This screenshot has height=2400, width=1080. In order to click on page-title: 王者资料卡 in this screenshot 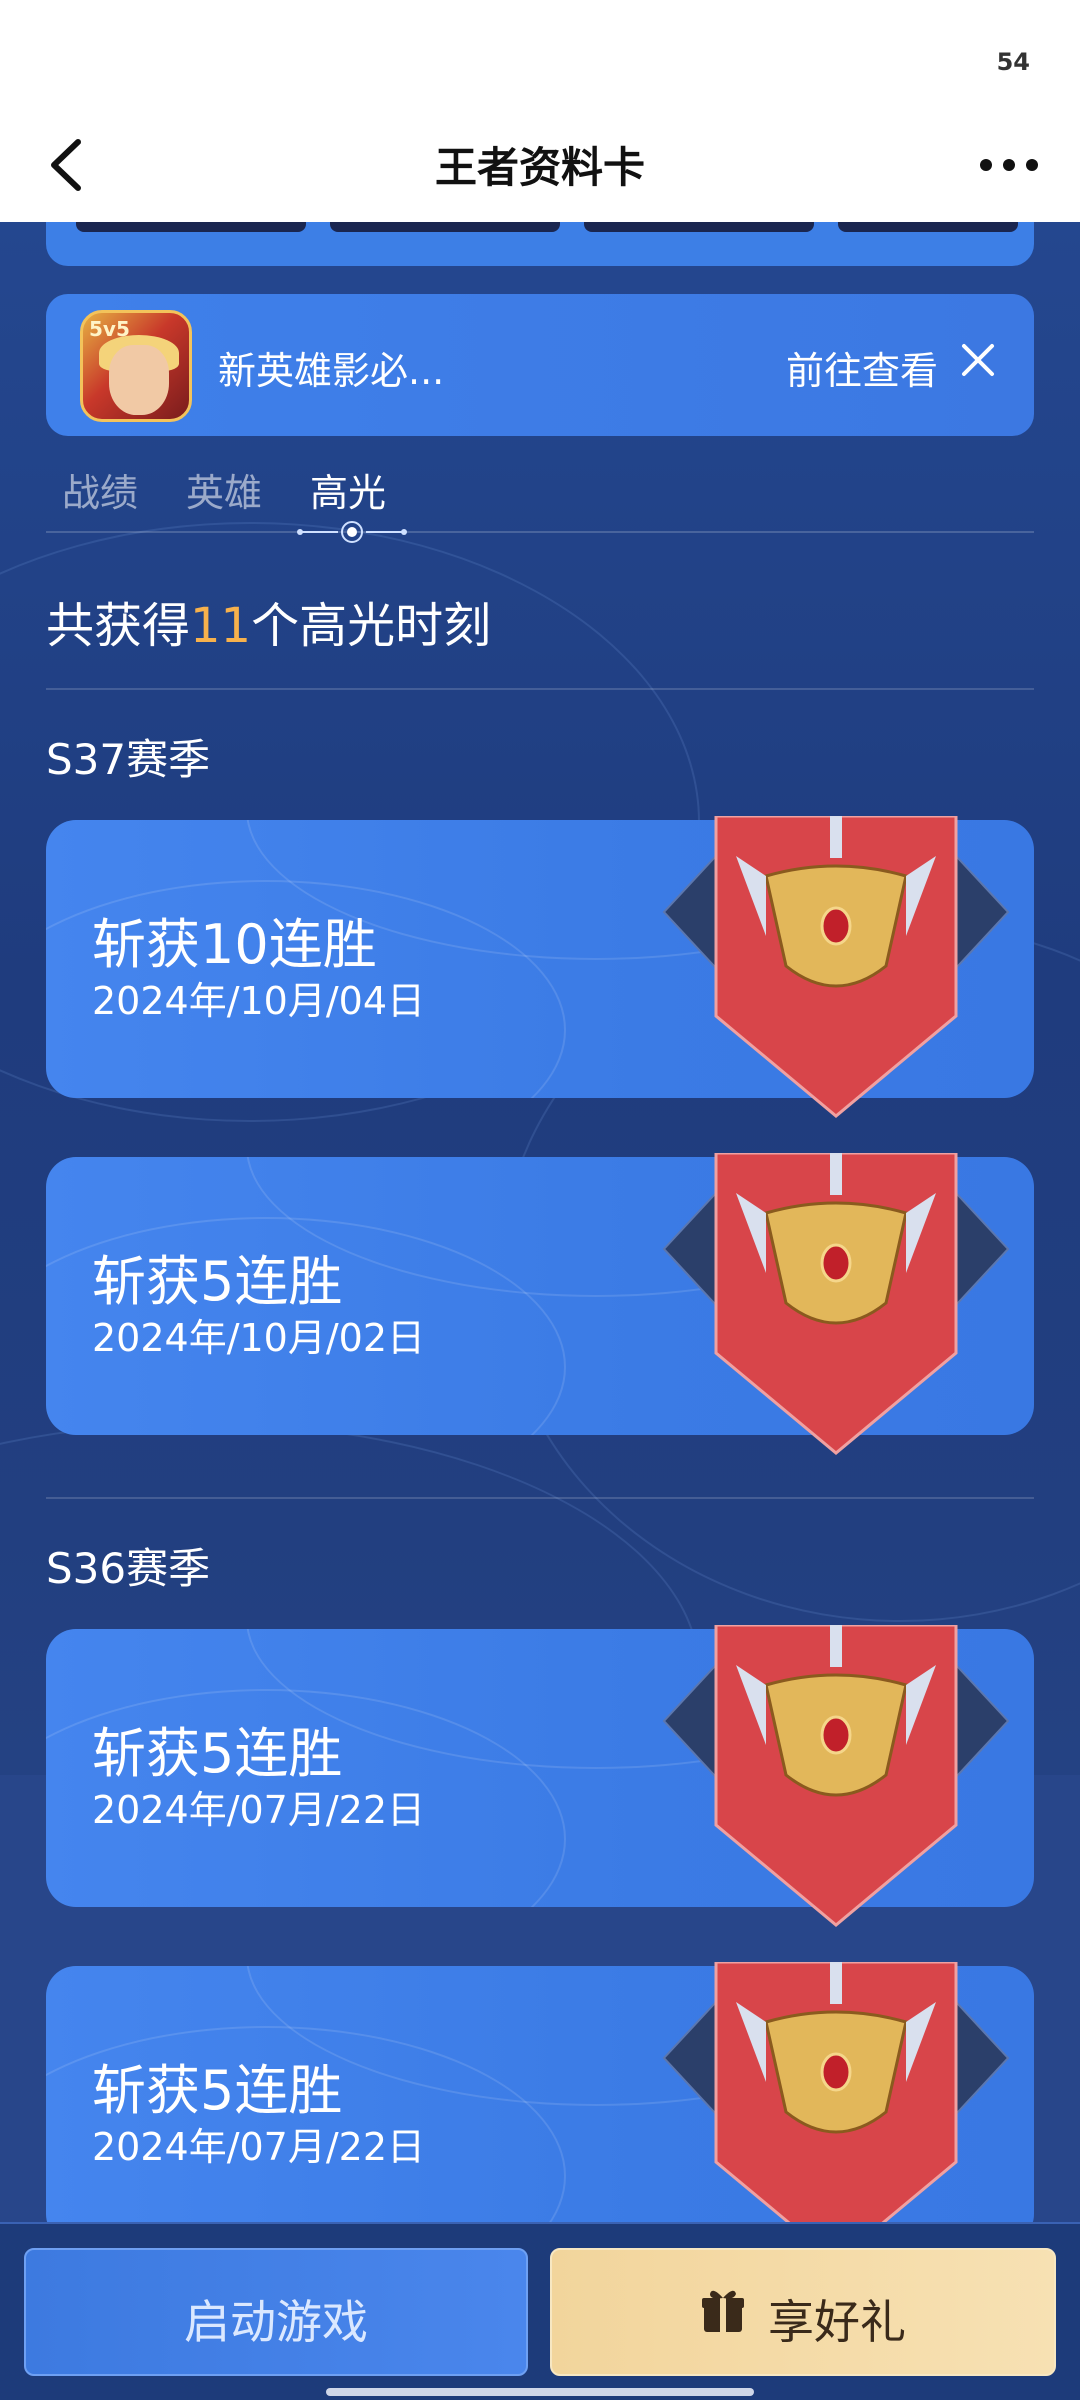, I will do `click(539, 167)`.